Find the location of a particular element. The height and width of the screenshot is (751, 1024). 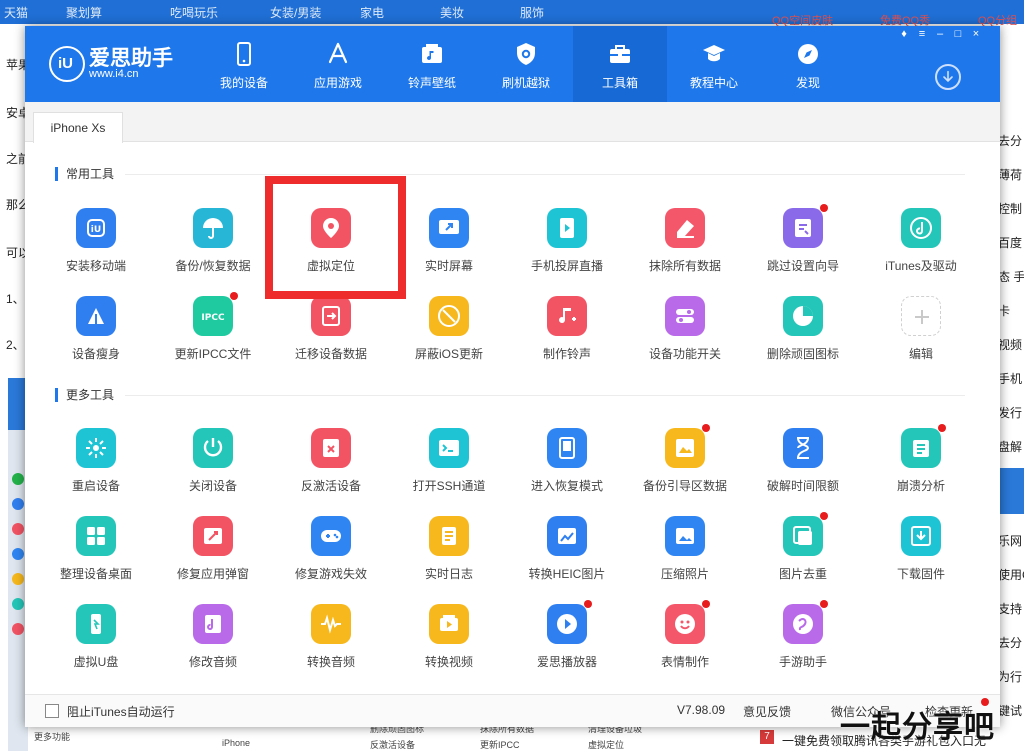

feedback-link: 意见反馈 is located at coordinates (767, 711).